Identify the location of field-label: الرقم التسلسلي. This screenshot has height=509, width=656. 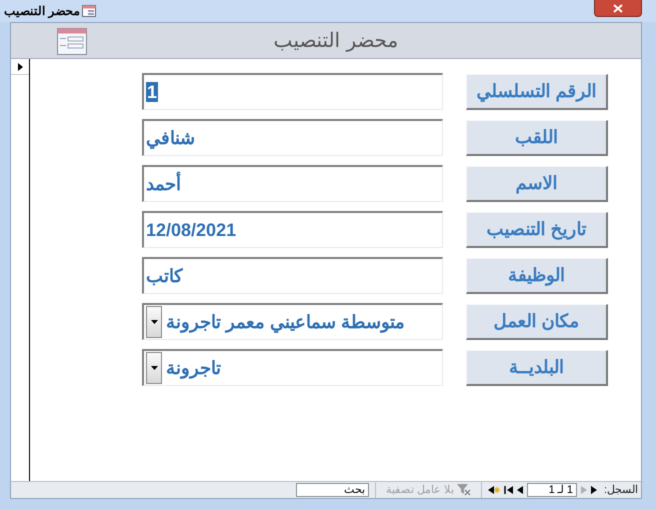
(537, 92).